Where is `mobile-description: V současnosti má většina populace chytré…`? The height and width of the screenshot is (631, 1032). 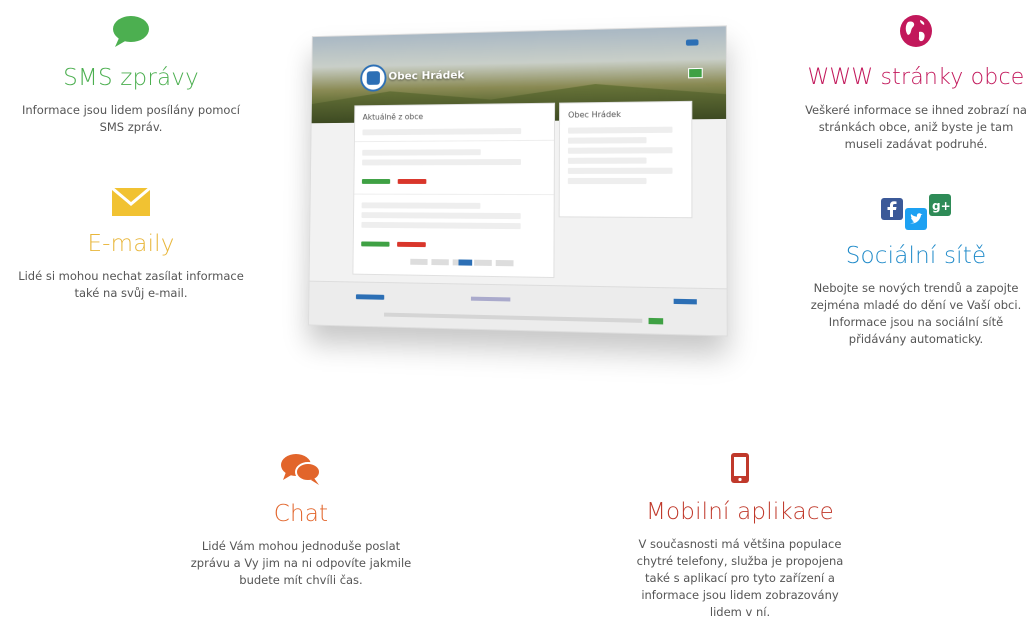 mobile-description: V současnosti má většina populace chytré… is located at coordinates (740, 578).